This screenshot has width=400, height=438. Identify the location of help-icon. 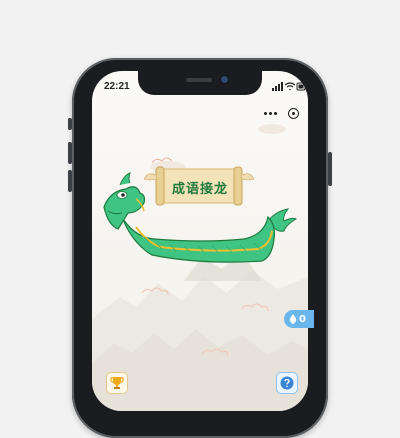
(287, 383).